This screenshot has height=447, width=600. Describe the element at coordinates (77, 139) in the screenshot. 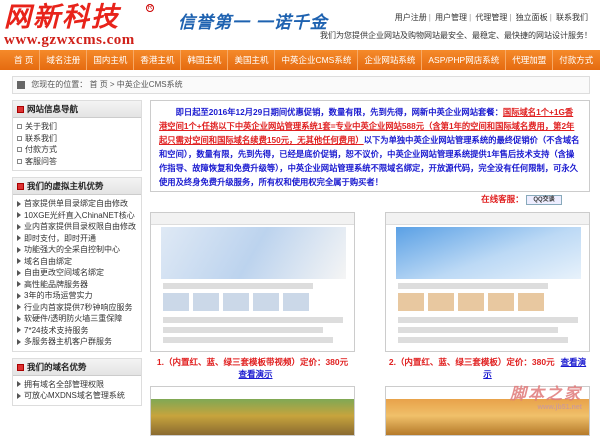

I see `sidebar-item-contact: 联系我们` at that location.